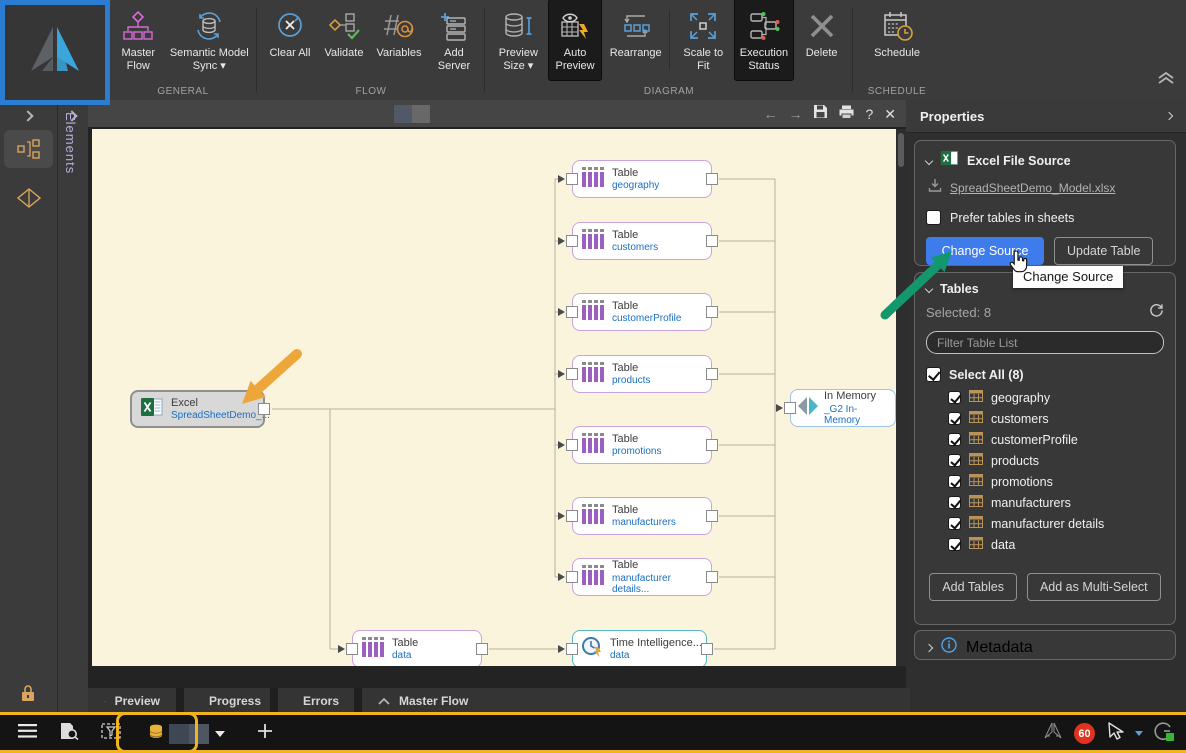 This screenshot has width=1186, height=753. I want to click on table-list-item: customers, so click(1056, 418).